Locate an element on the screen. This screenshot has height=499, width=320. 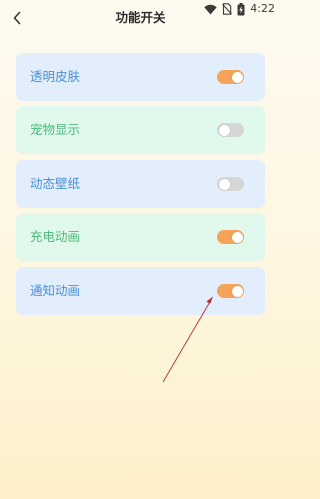
setting-row-live-wallpaper: 动态壁纸 is located at coordinates (140, 184).